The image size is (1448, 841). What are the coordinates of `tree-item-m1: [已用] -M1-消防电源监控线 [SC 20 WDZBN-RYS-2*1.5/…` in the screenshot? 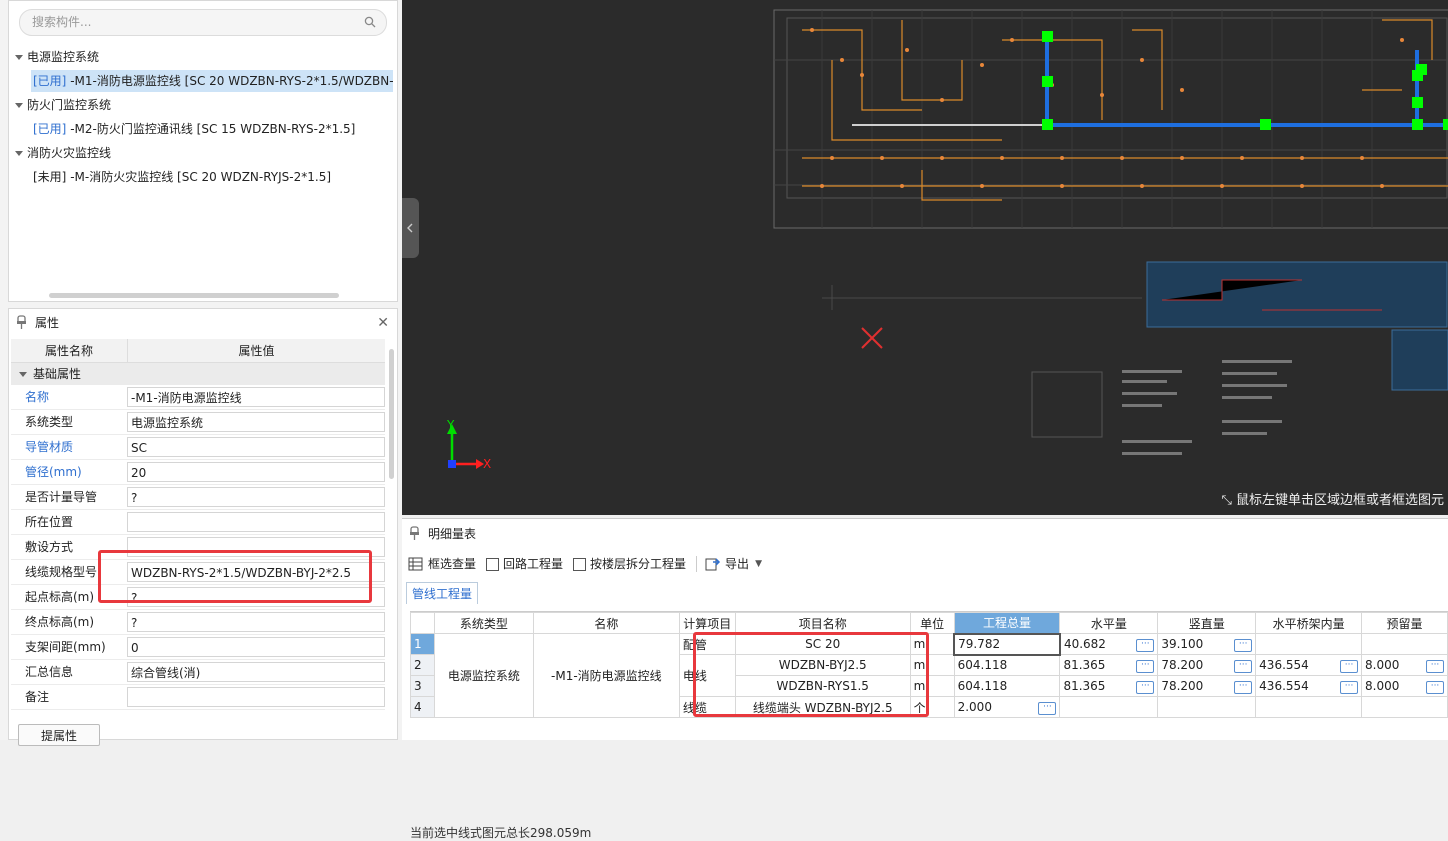 It's located at (212, 81).